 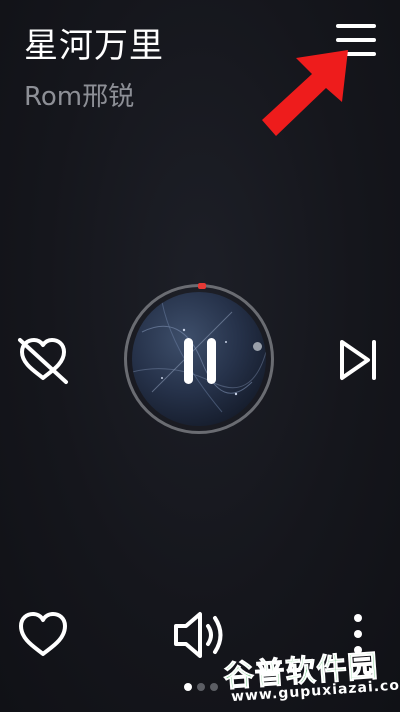 What do you see at coordinates (202, 286) in the screenshot?
I see `progress-marker` at bounding box center [202, 286].